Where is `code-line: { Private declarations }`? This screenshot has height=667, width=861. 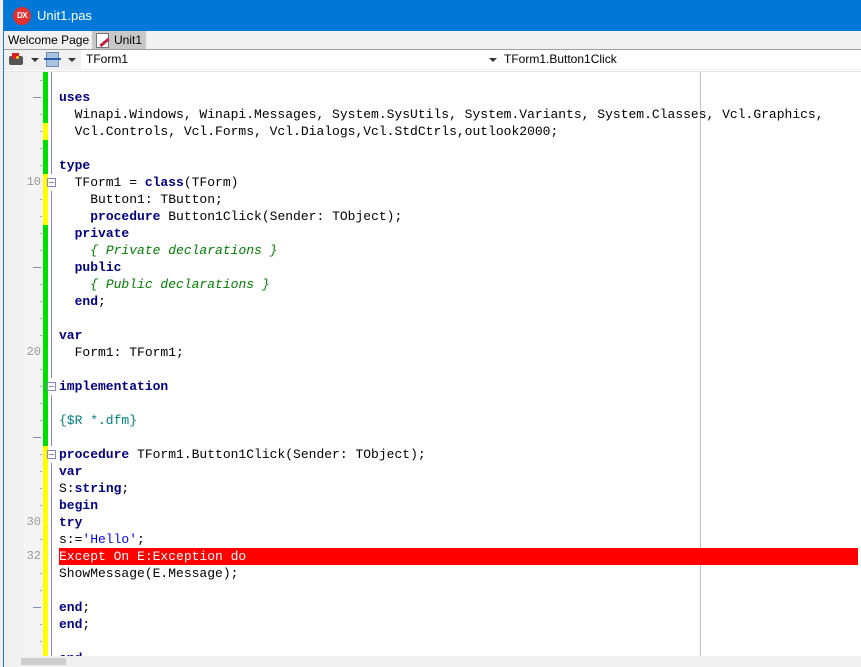
code-line: { Private declarations } is located at coordinates (432, 250).